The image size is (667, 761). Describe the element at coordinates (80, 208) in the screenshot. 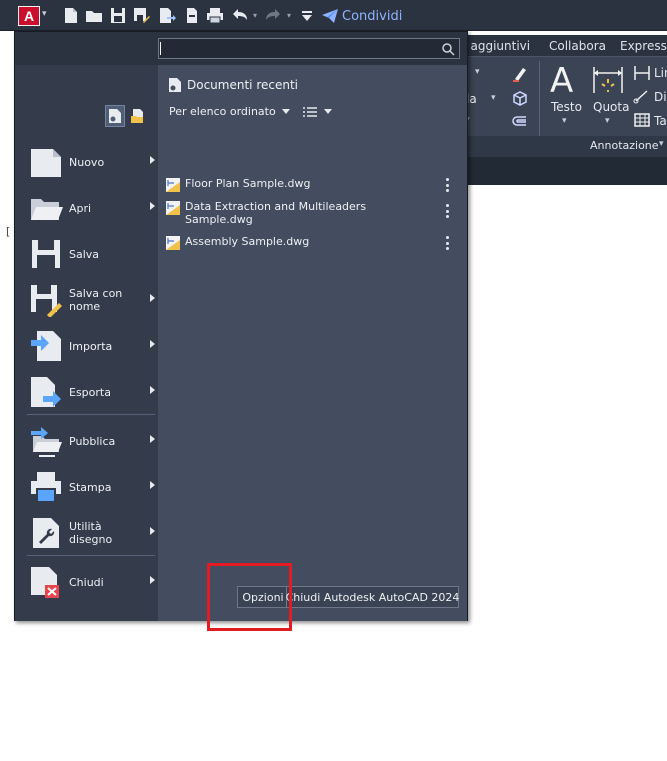

I see `menu-item-label: Apri` at that location.